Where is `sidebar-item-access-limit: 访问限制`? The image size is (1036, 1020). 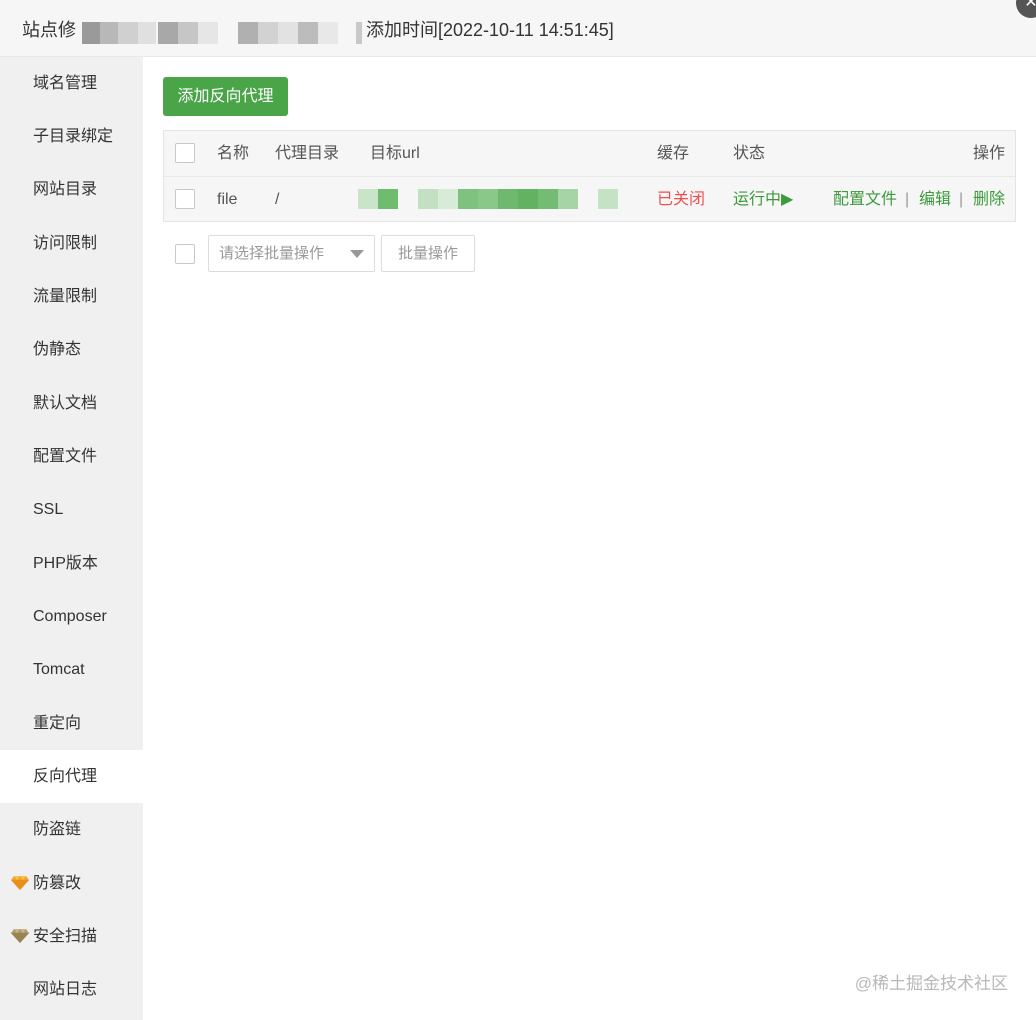
sidebar-item-access-limit: 访问限制 is located at coordinates (71, 243).